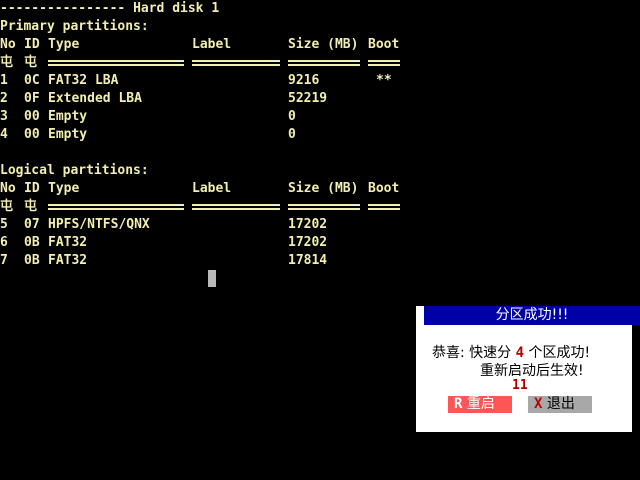 The height and width of the screenshot is (480, 640). I want to click on row-type: HPFS/NTFS/QNX, so click(99, 224).